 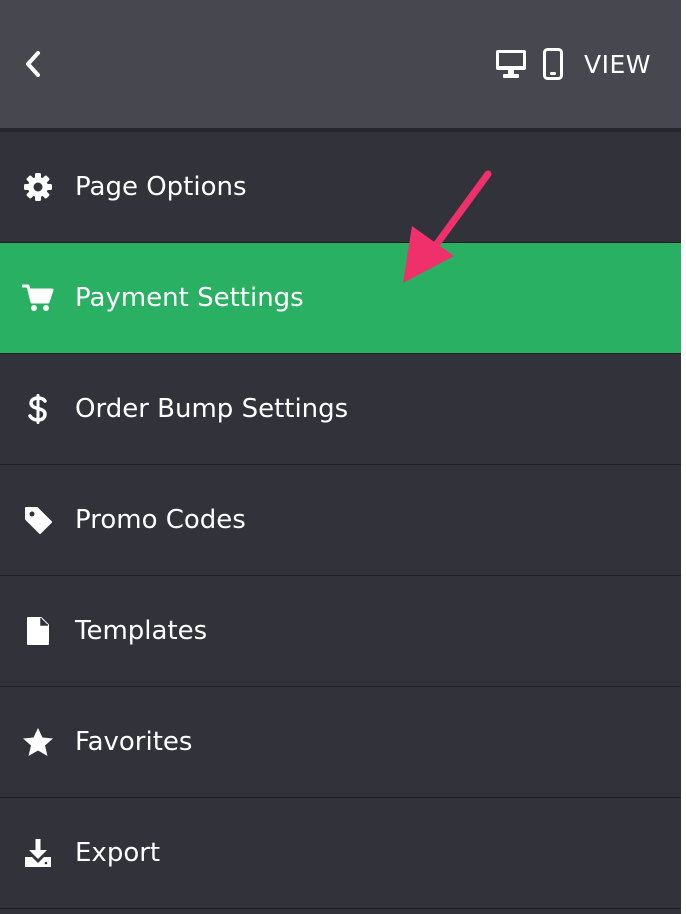 I want to click on view-label: VIEW, so click(x=617, y=64).